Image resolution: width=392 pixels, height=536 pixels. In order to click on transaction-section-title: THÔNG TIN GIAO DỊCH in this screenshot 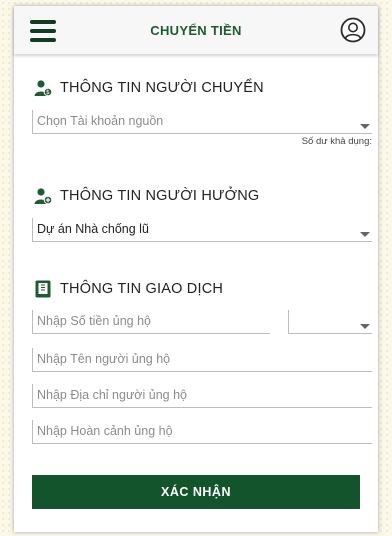, I will do `click(128, 289)`.